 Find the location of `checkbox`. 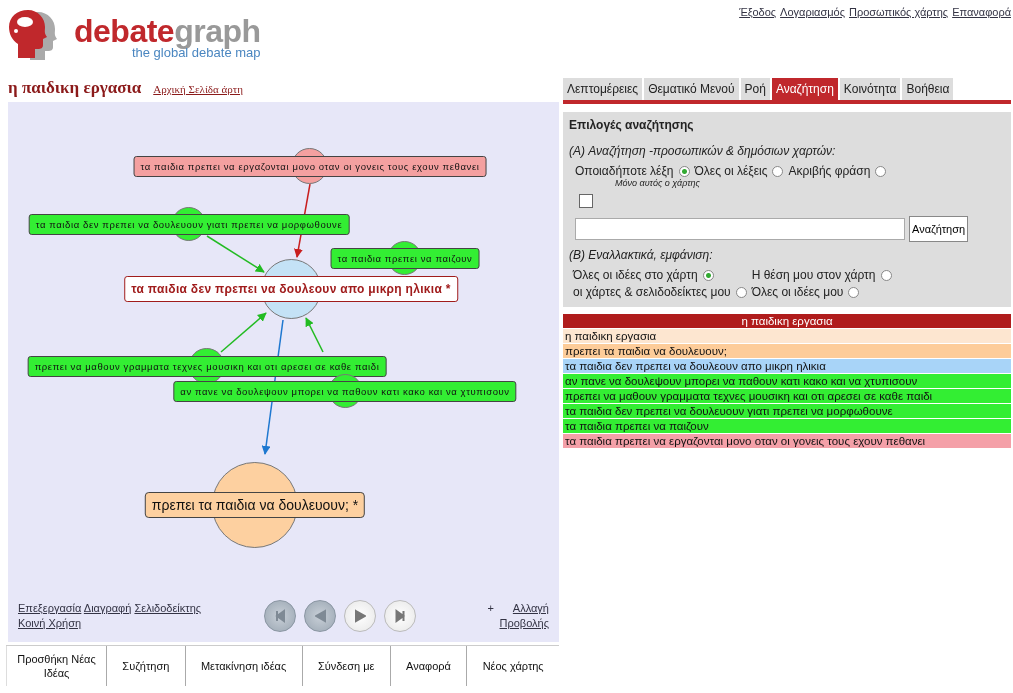

checkbox is located at coordinates (586, 201).